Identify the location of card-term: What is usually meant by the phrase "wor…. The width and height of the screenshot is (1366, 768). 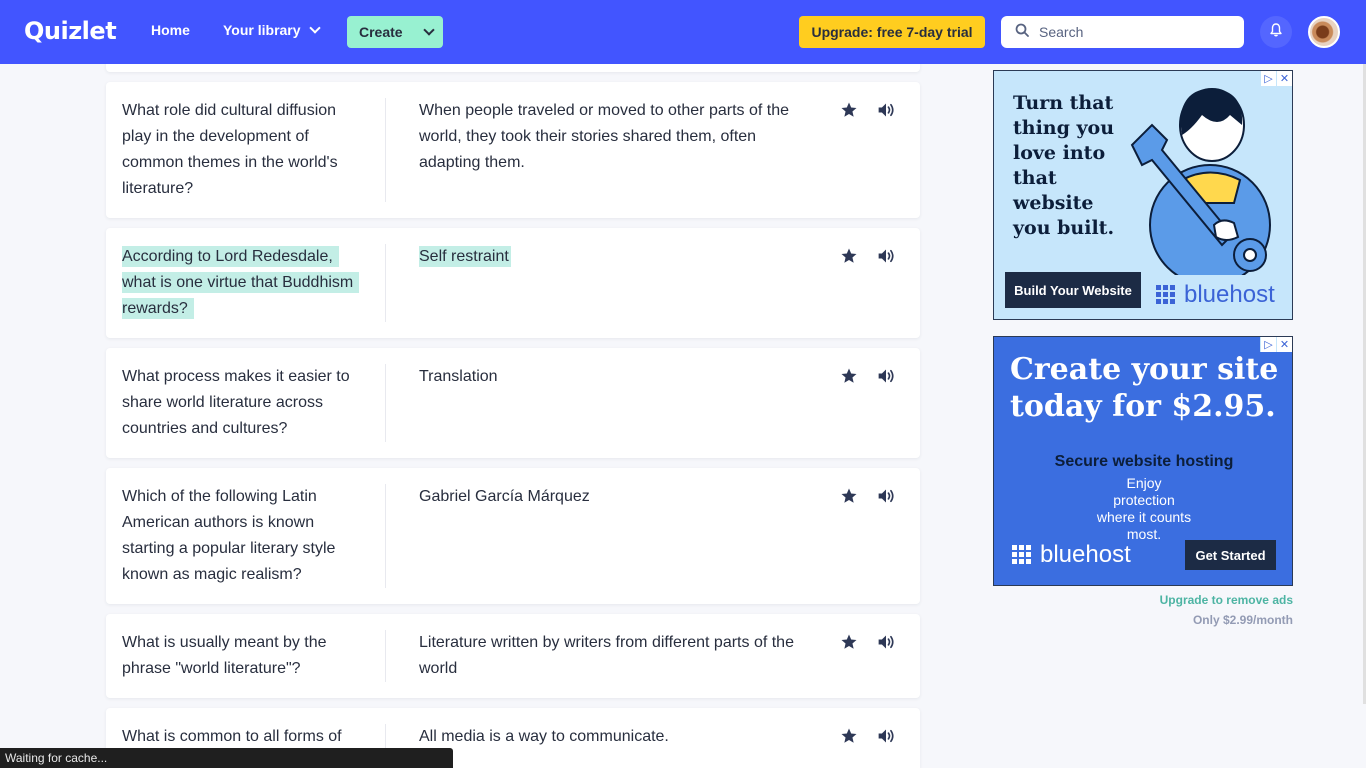
(224, 655).